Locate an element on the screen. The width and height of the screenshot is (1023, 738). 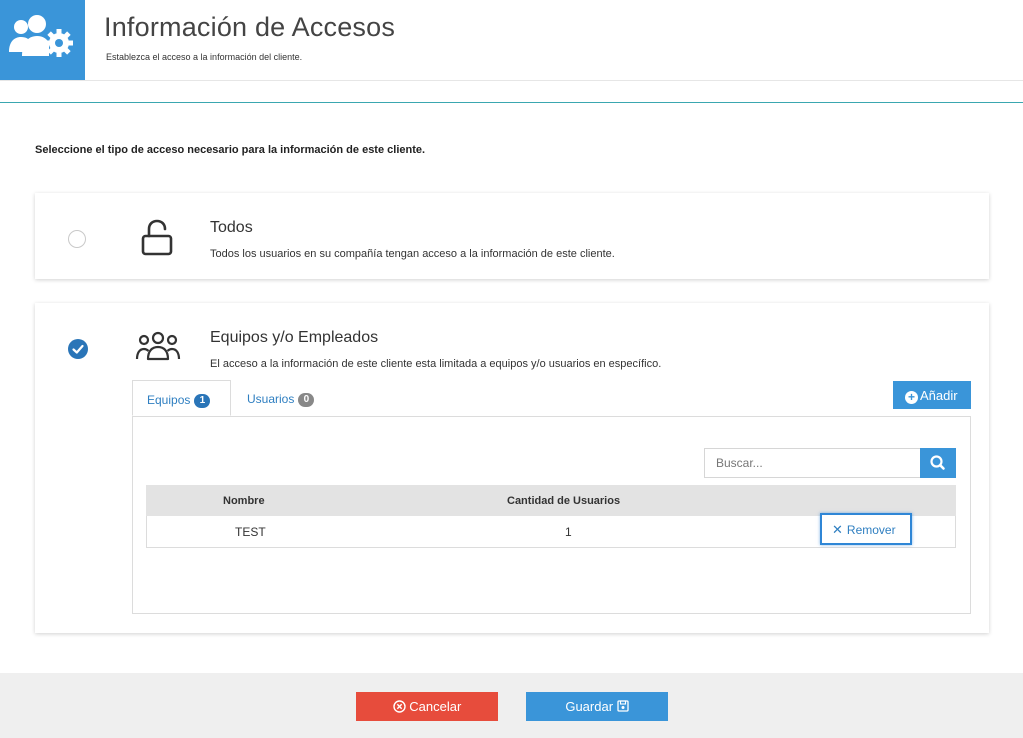
cell-cantidad: 1 is located at coordinates (568, 532).